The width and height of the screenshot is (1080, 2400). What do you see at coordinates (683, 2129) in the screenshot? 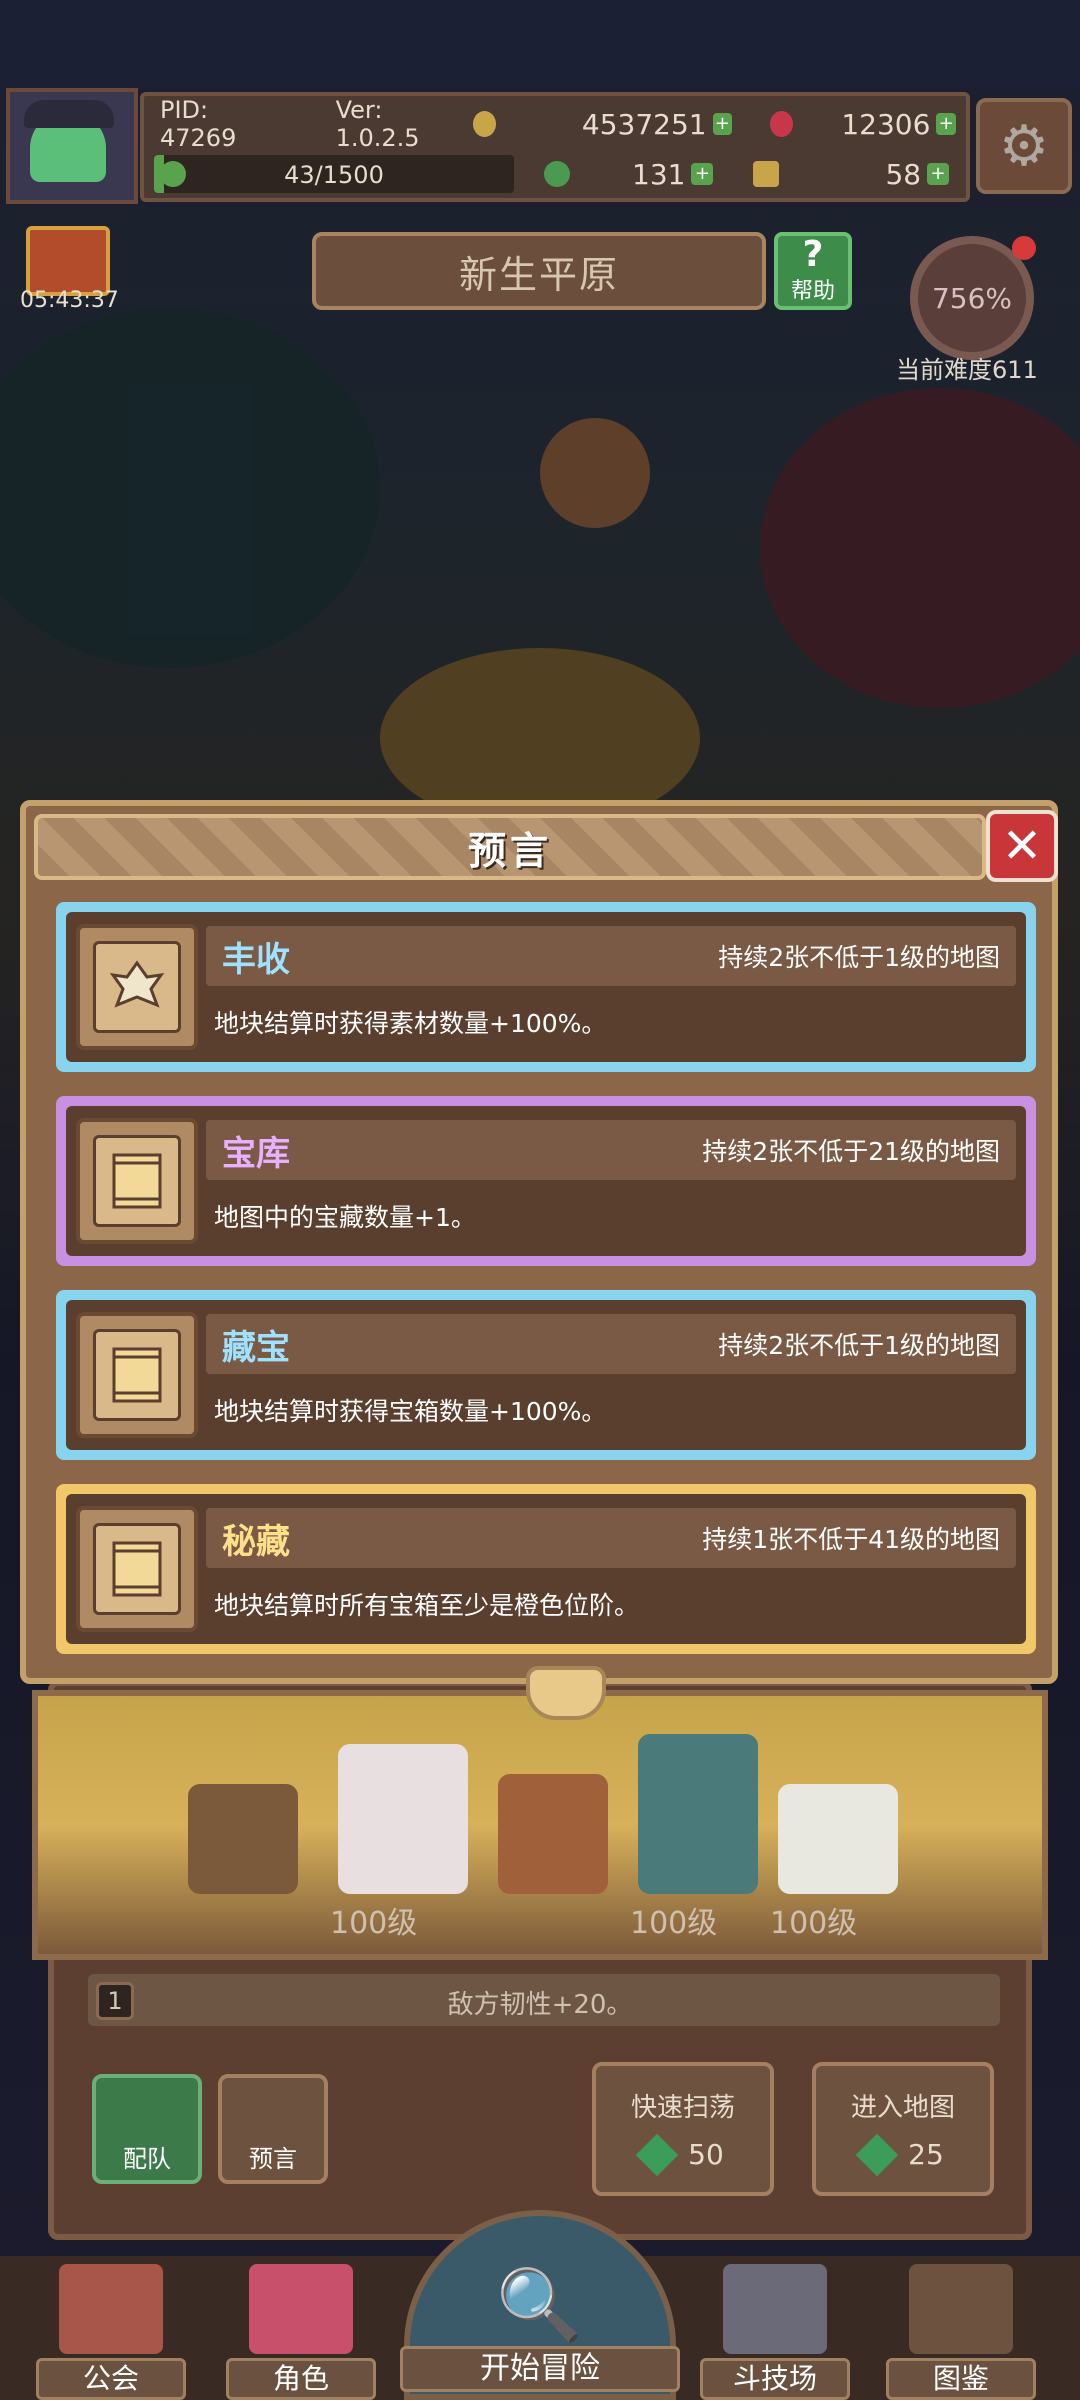
I see `quick-sweep-button: 快速扫荡 50` at bounding box center [683, 2129].